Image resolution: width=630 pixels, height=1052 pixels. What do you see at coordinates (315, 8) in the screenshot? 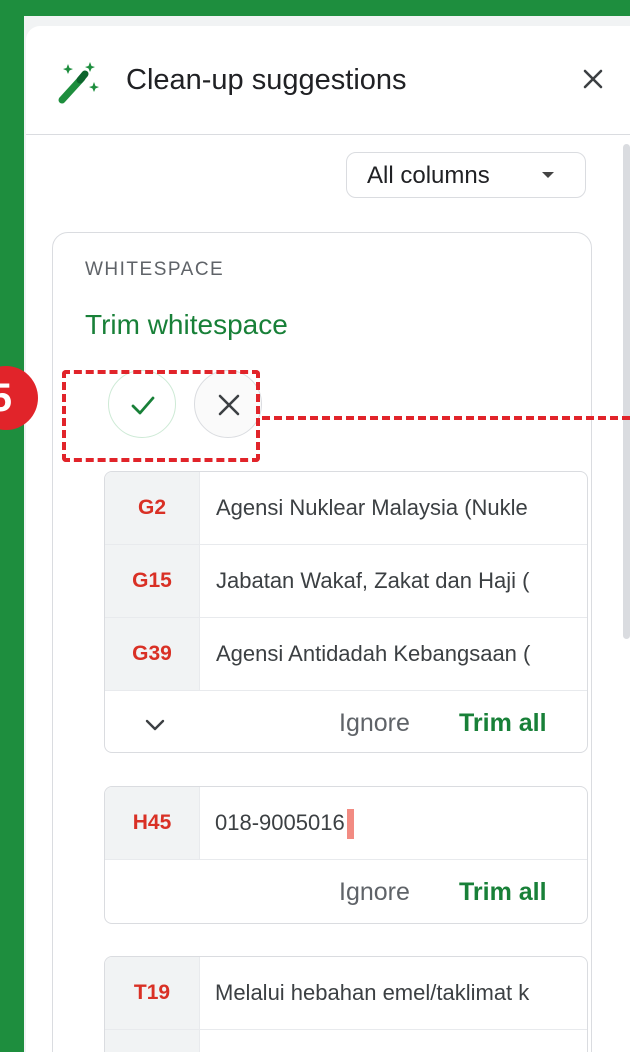
I see `top-strip` at bounding box center [315, 8].